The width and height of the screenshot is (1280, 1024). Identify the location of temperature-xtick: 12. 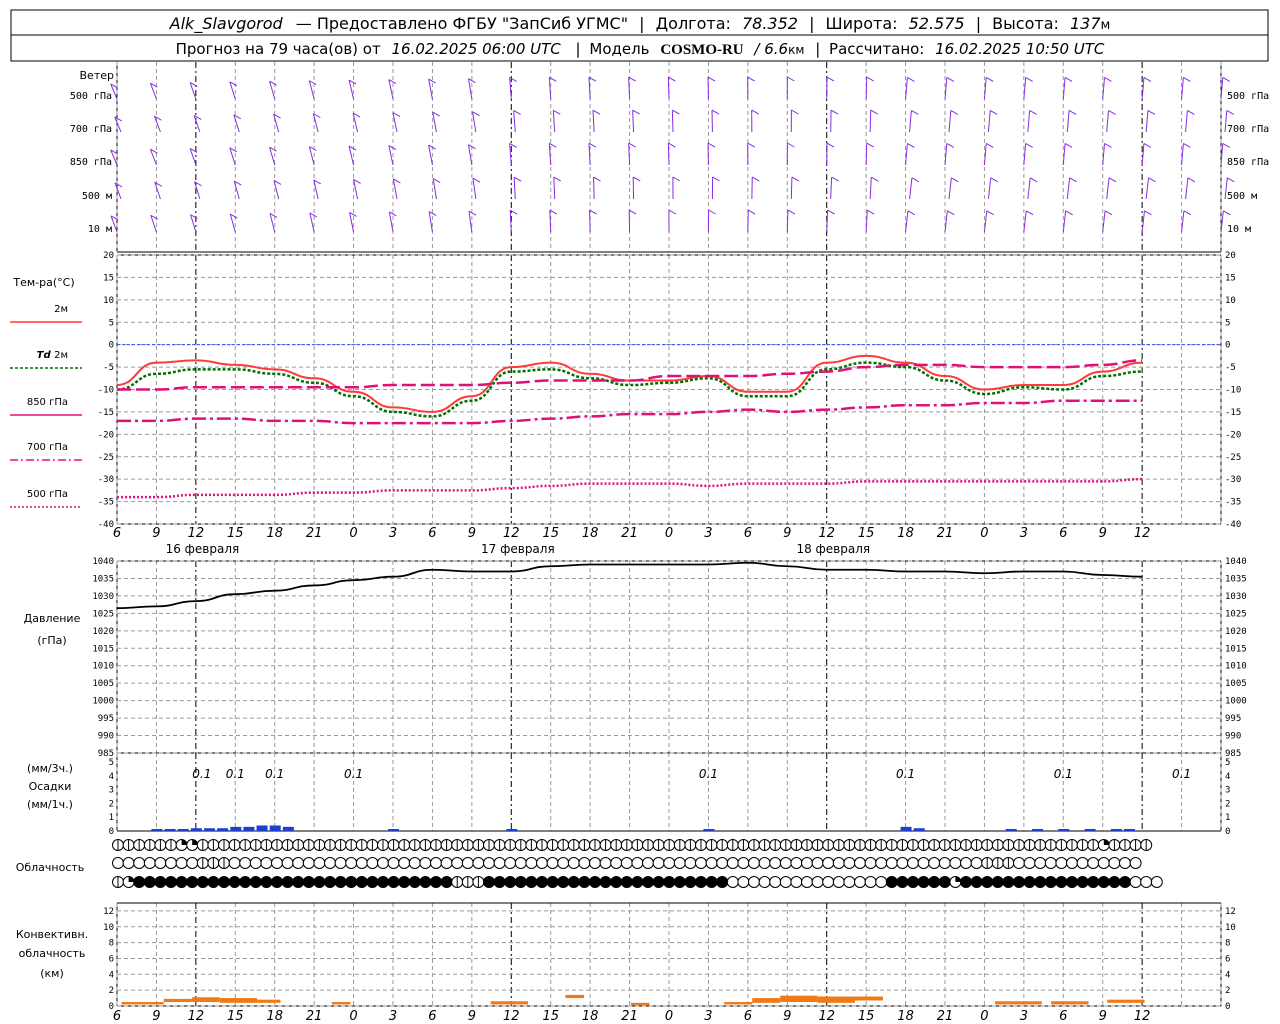
(826, 533).